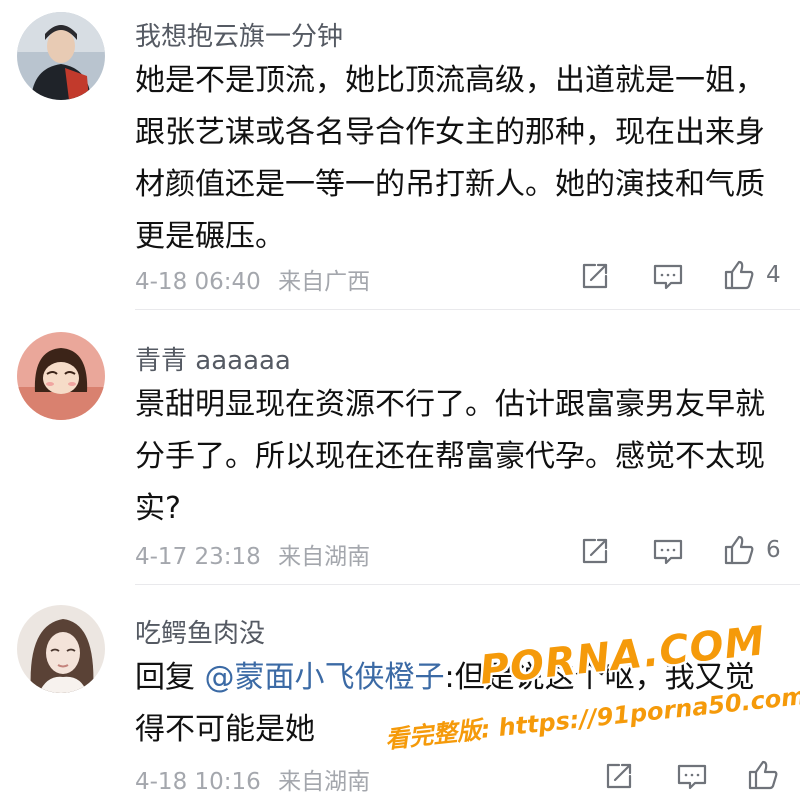  I want to click on mention-link: @蒙面小飞侠橙子, so click(325, 677).